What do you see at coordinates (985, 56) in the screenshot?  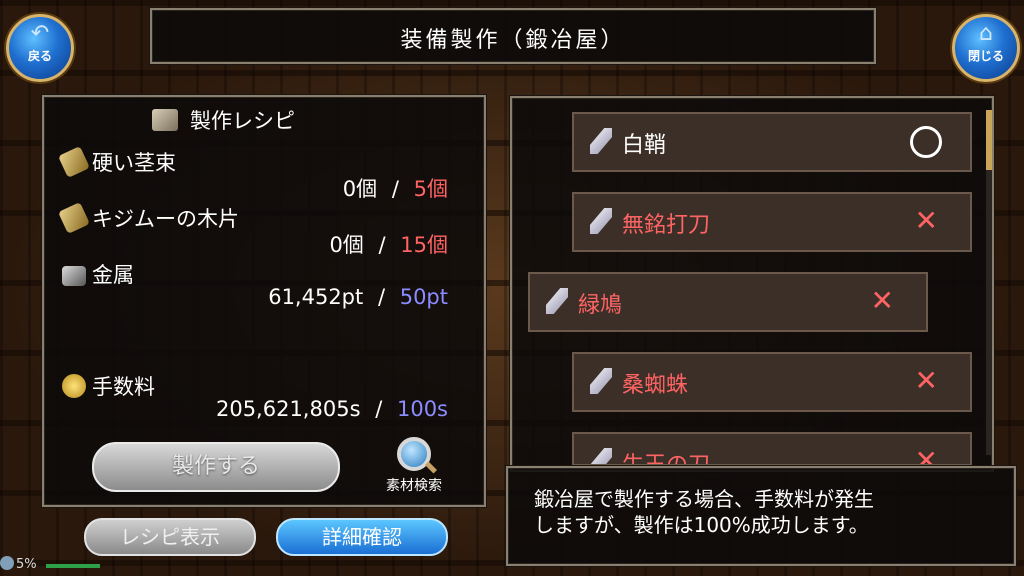 I see `close-label: 閉じる` at bounding box center [985, 56].